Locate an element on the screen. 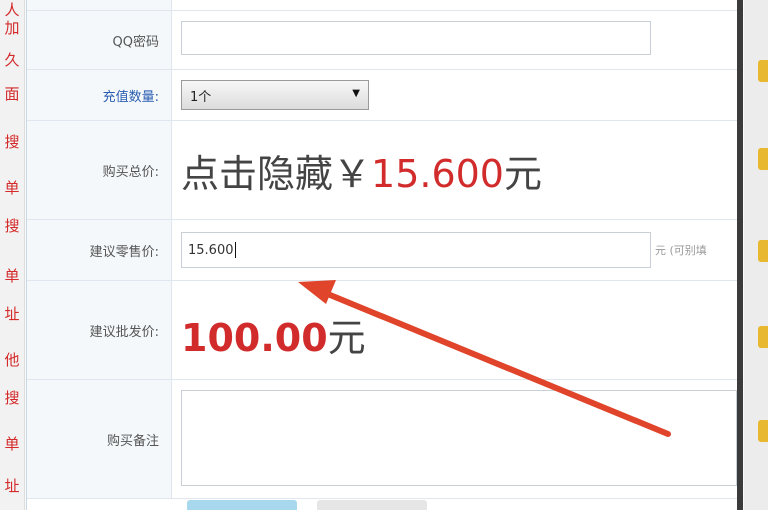 Image resolution: width=768 pixels, height=510 pixels. total-price-label: 购买总价: is located at coordinates (99, 170).